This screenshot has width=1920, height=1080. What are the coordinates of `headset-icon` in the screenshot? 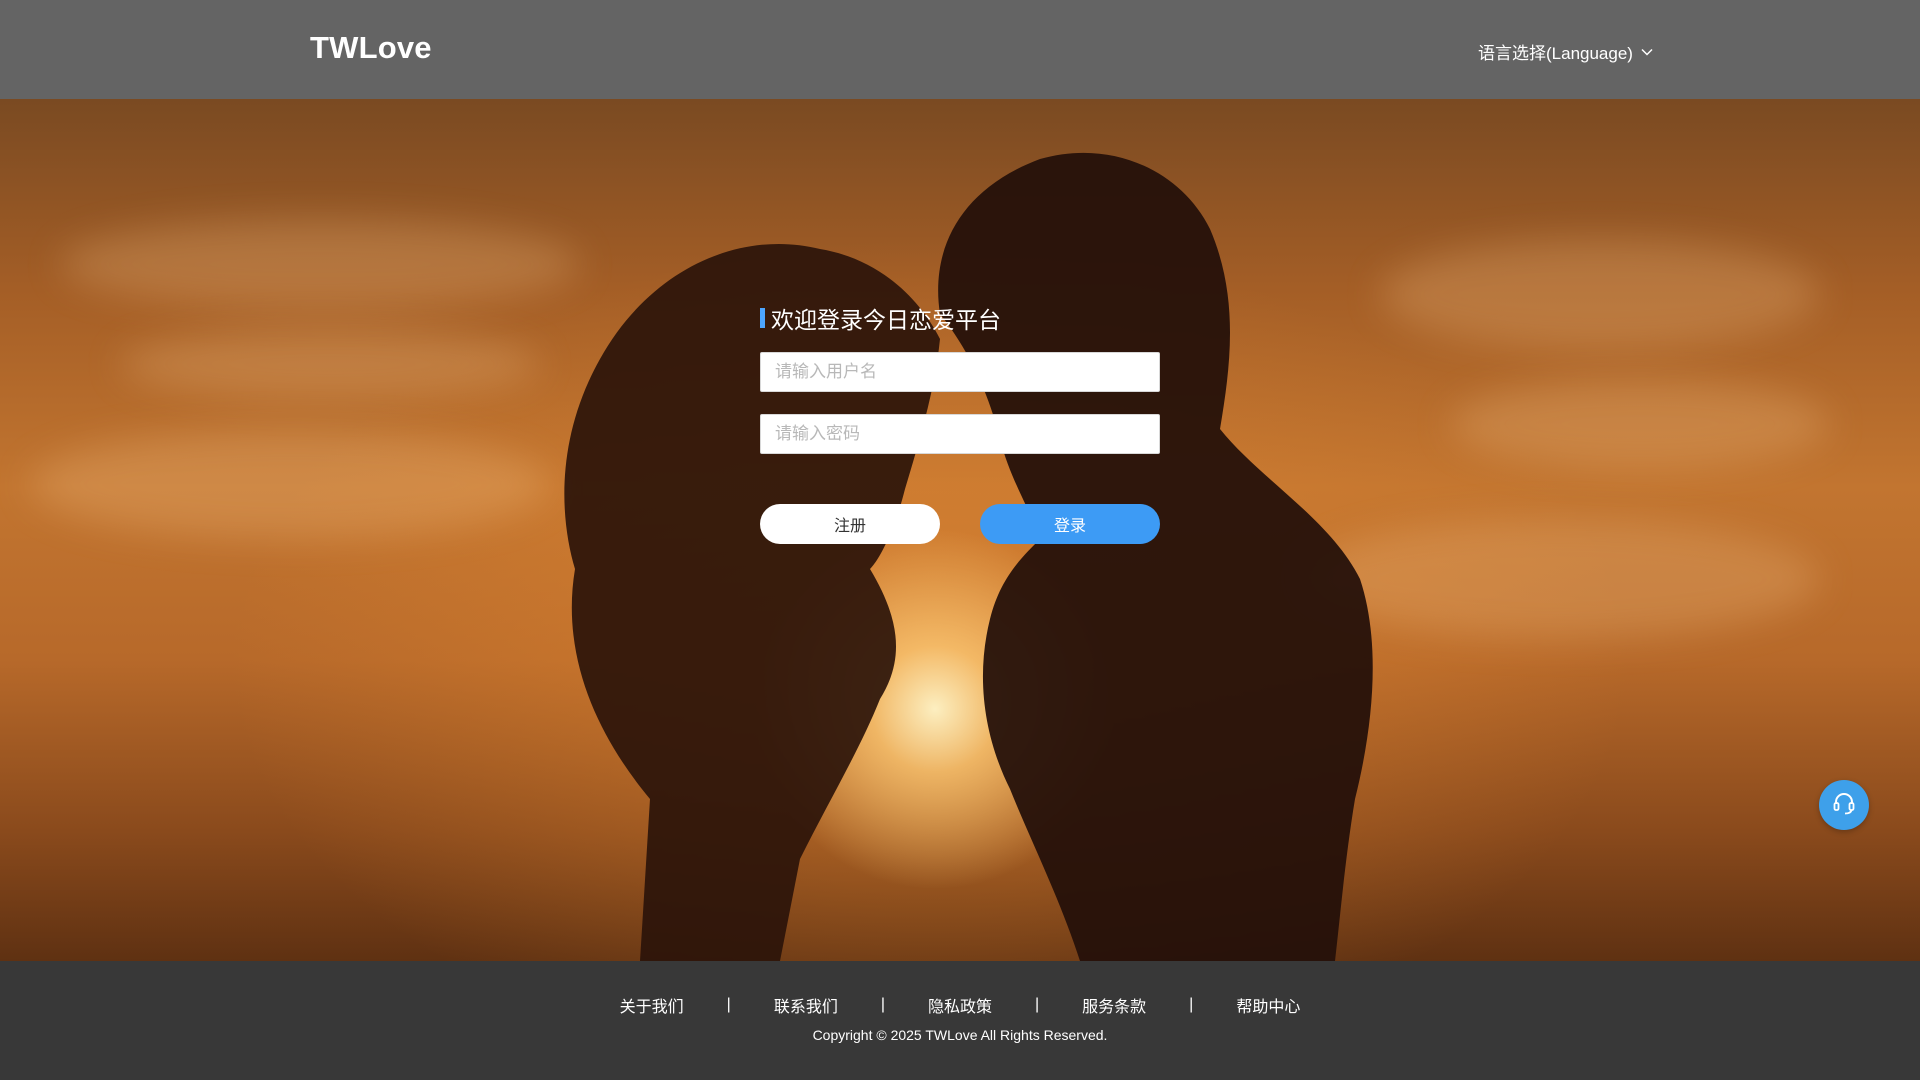 It's located at (1844, 805).